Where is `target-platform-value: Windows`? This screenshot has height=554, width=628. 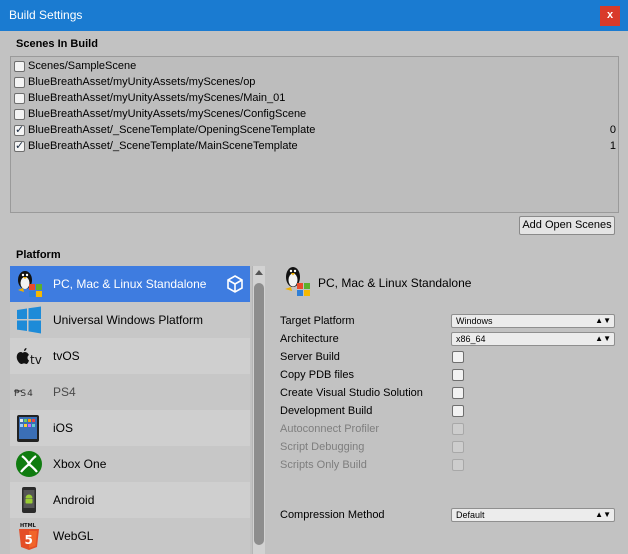
target-platform-value: Windows is located at coordinates (474, 321).